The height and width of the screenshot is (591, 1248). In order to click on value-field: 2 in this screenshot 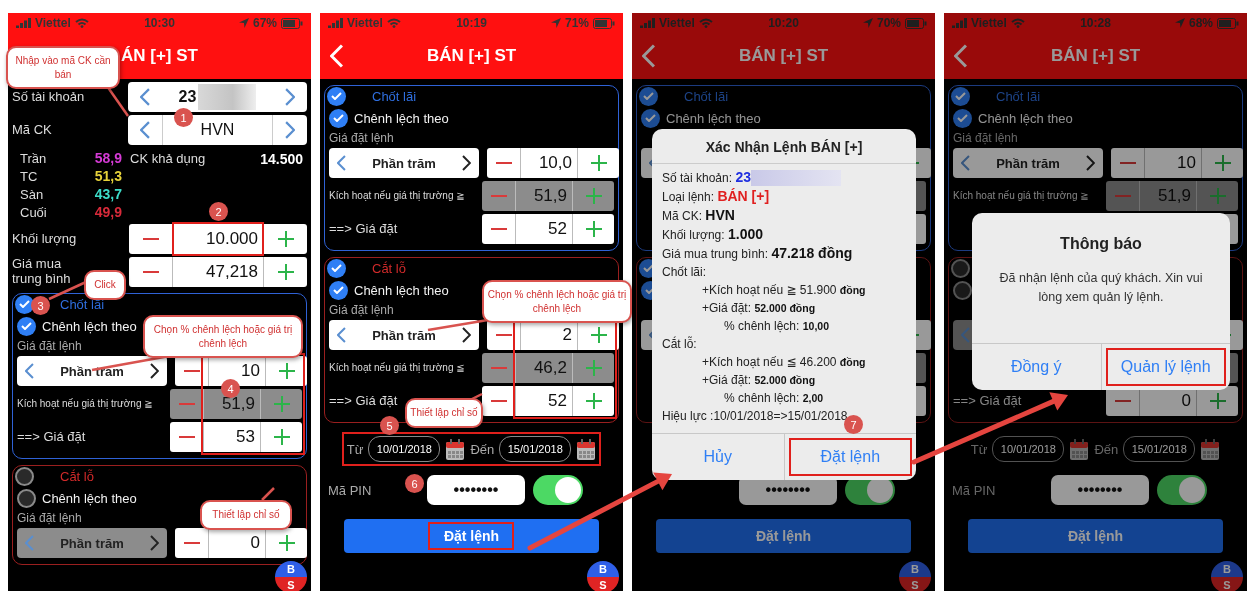, I will do `click(549, 335)`.